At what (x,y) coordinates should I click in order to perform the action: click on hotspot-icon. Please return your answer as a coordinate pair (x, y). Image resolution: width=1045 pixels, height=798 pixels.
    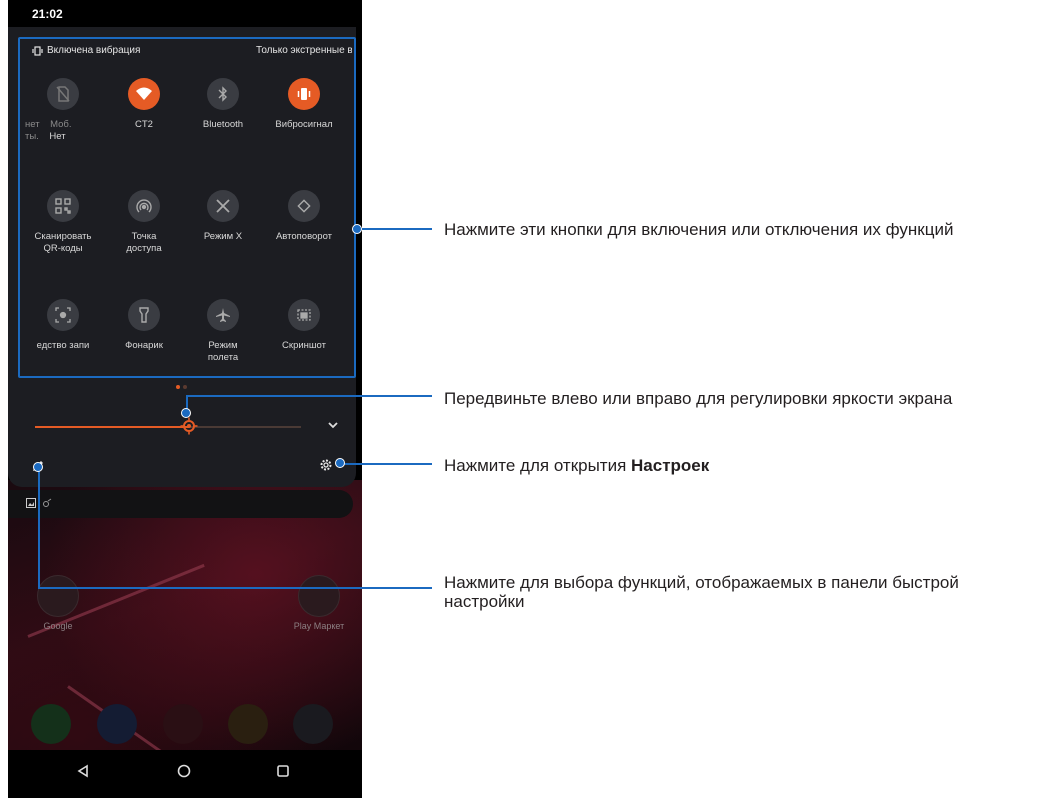
    Looking at the image, I should click on (144, 206).